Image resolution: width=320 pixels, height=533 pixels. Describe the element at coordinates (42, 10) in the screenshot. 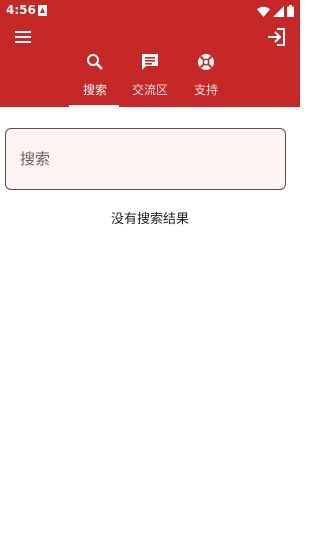

I see `notification-icon` at that location.